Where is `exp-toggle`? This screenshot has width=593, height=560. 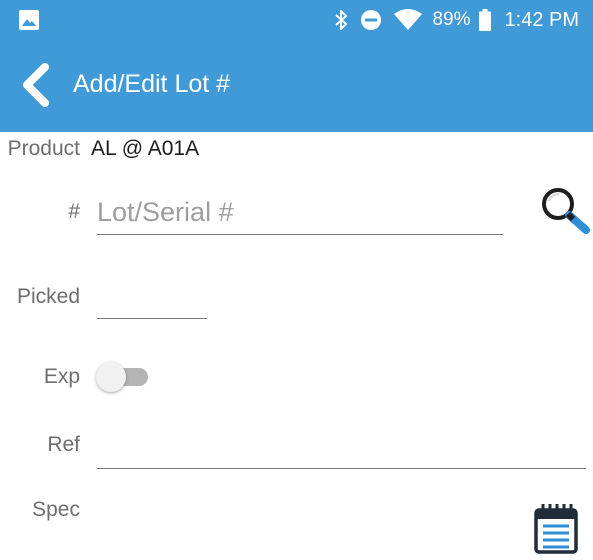 exp-toggle is located at coordinates (124, 377).